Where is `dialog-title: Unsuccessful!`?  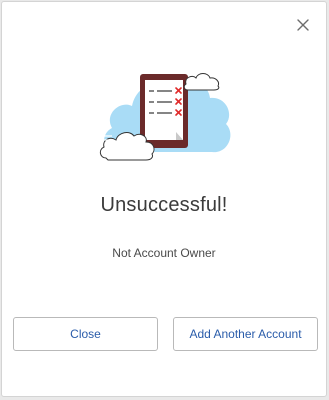
dialog-title: Unsuccessful! is located at coordinates (164, 205).